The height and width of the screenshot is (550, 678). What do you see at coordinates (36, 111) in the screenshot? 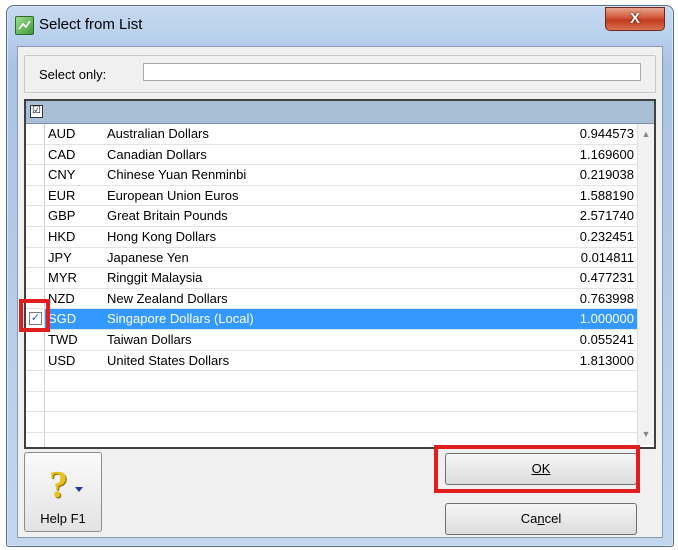
I see `select-all-checkbox: ☑` at bounding box center [36, 111].